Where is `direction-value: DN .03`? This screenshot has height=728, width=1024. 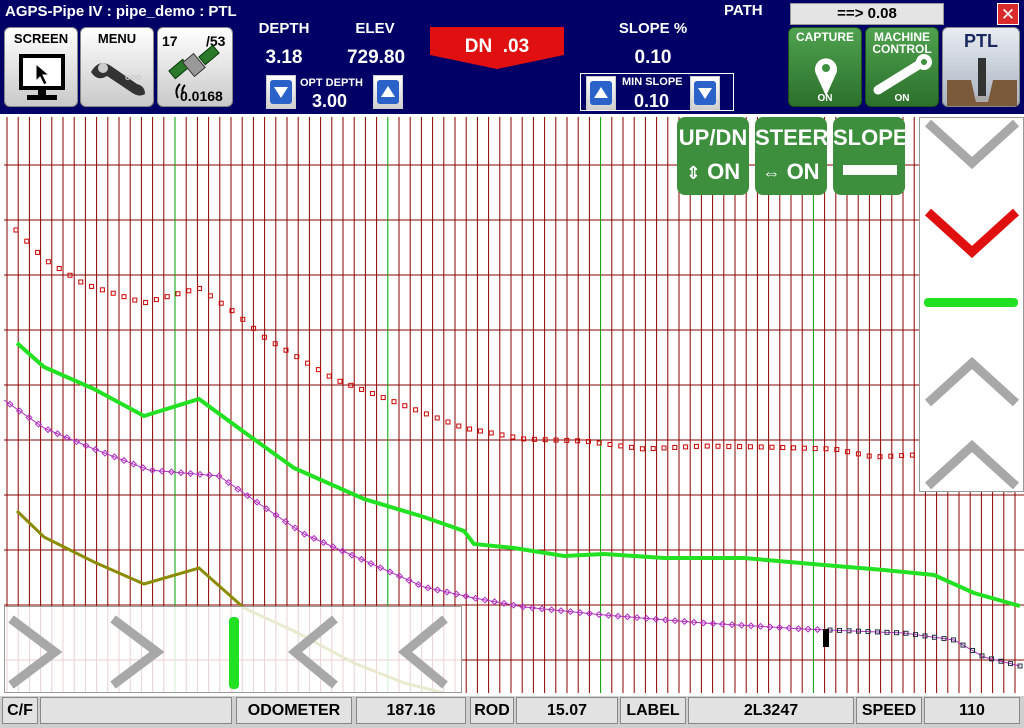
direction-value: DN .03 is located at coordinates (497, 46).